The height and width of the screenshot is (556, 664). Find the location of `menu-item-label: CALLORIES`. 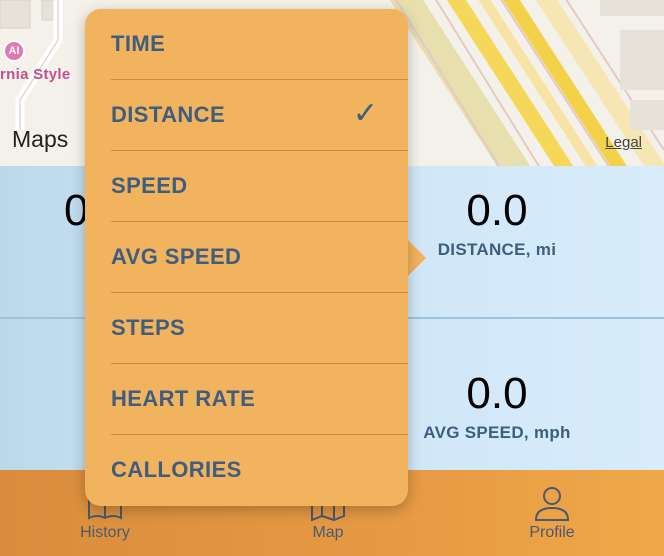

menu-item-label: CALLORIES is located at coordinates (176, 469).